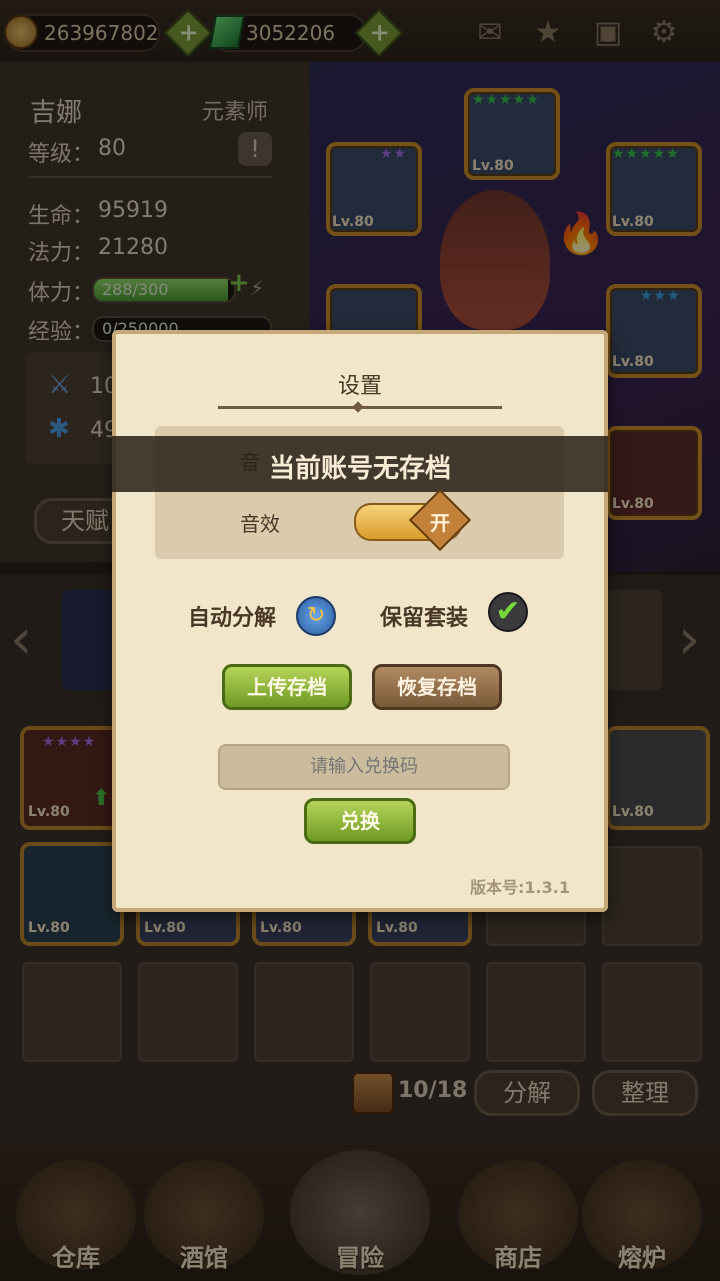 The width and height of the screenshot is (720, 1281). Describe the element at coordinates (508, 612) in the screenshot. I see `keep-set-checkbox-icon: ✔` at that location.